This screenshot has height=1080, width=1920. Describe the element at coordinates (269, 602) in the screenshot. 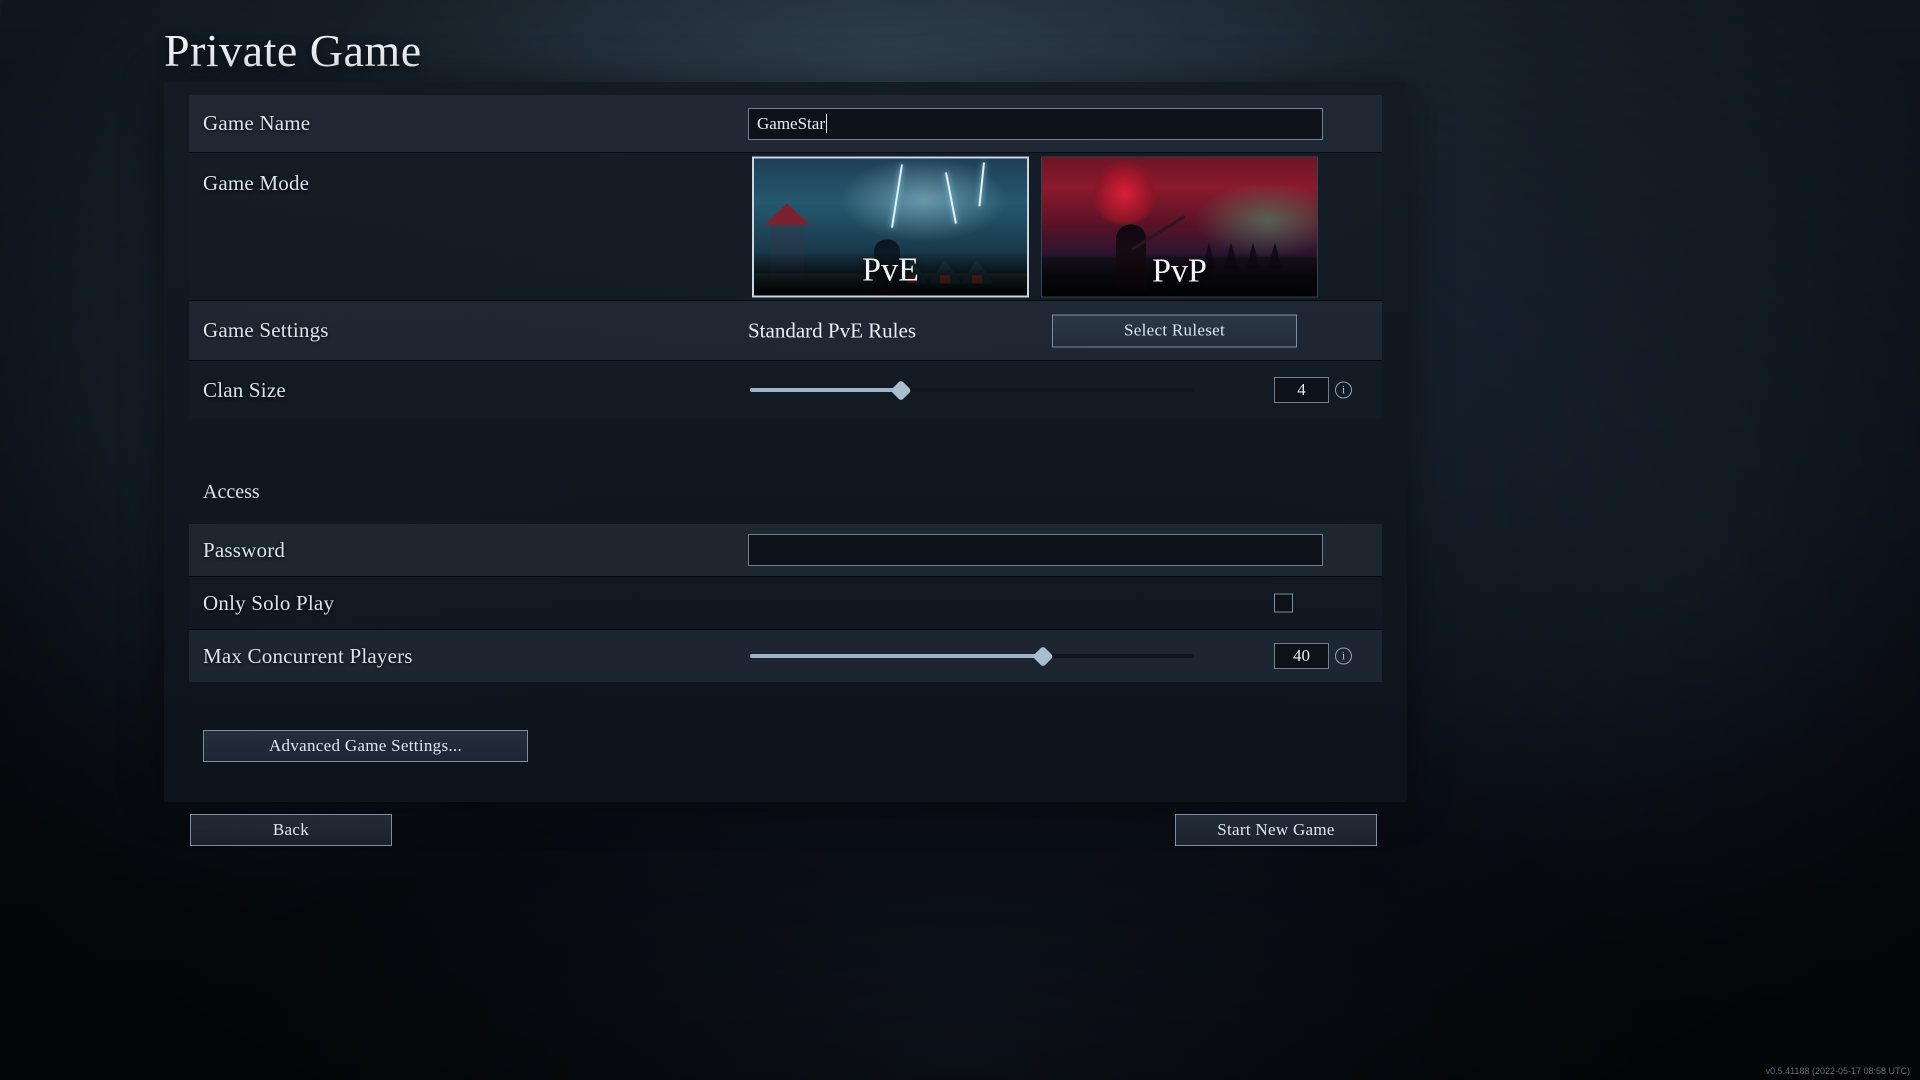

I see `only-solo-play-label: Only Solo Play` at that location.